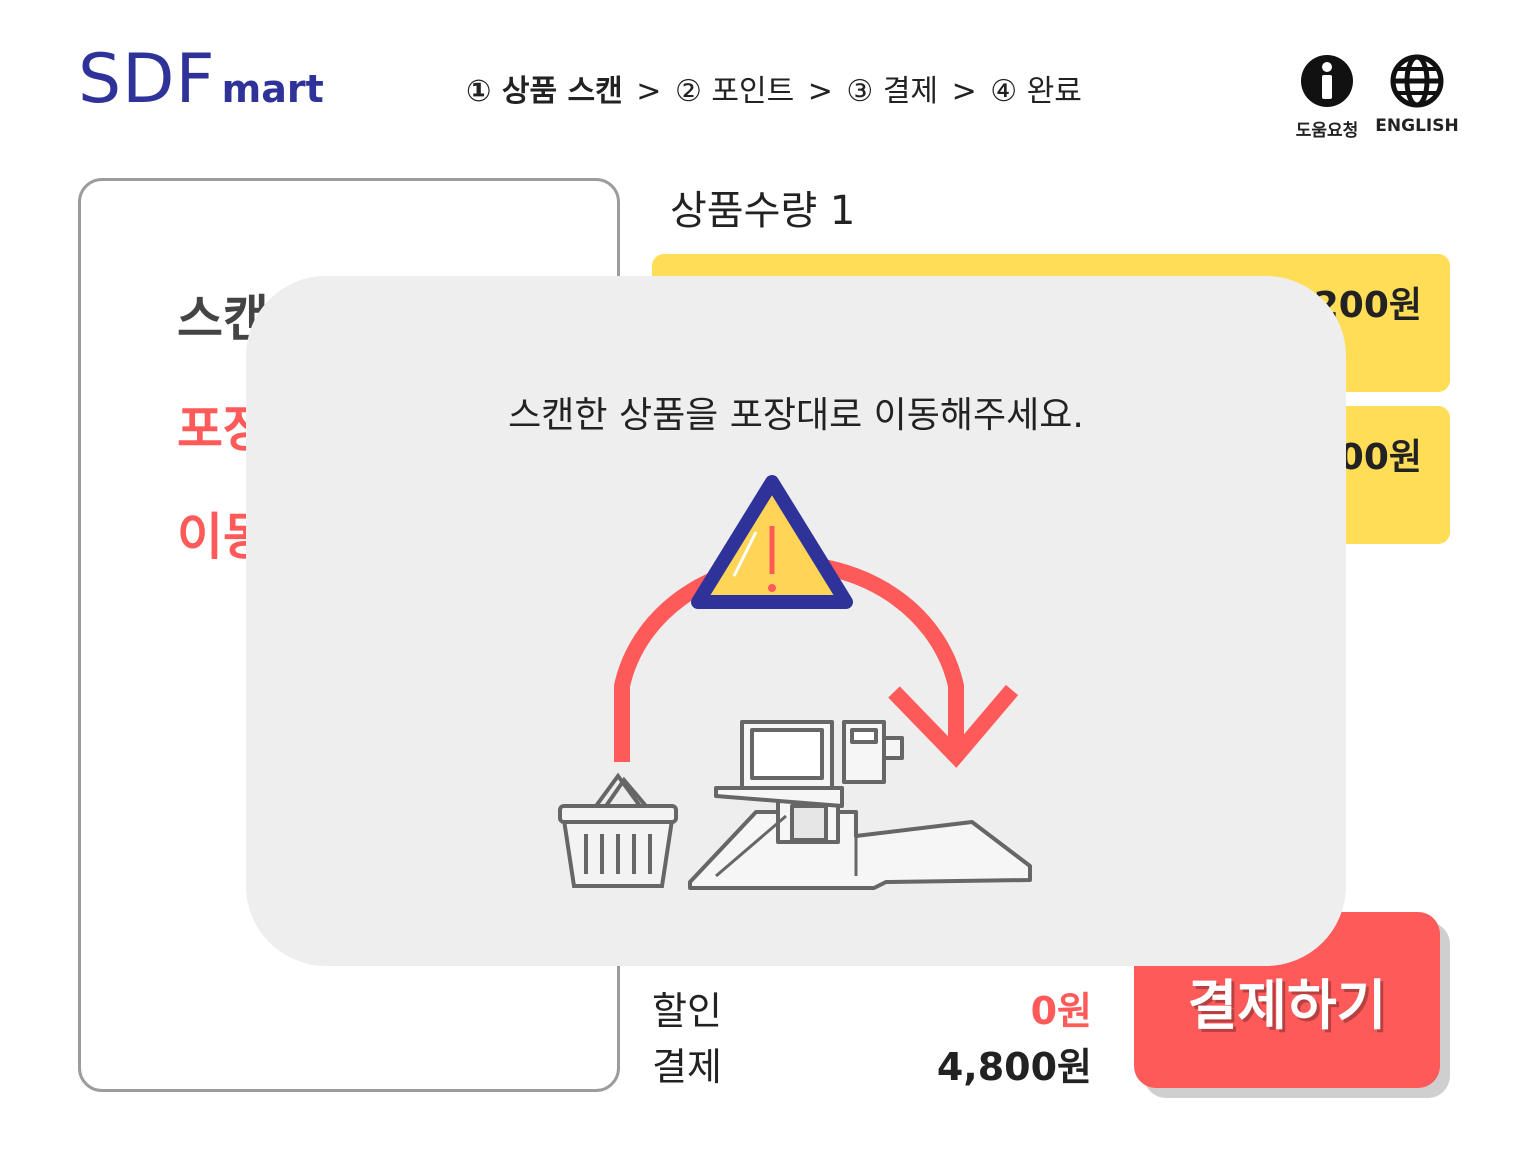  Describe the element at coordinates (1036, 91) in the screenshot. I see `step-complete: ④ 완료` at that location.